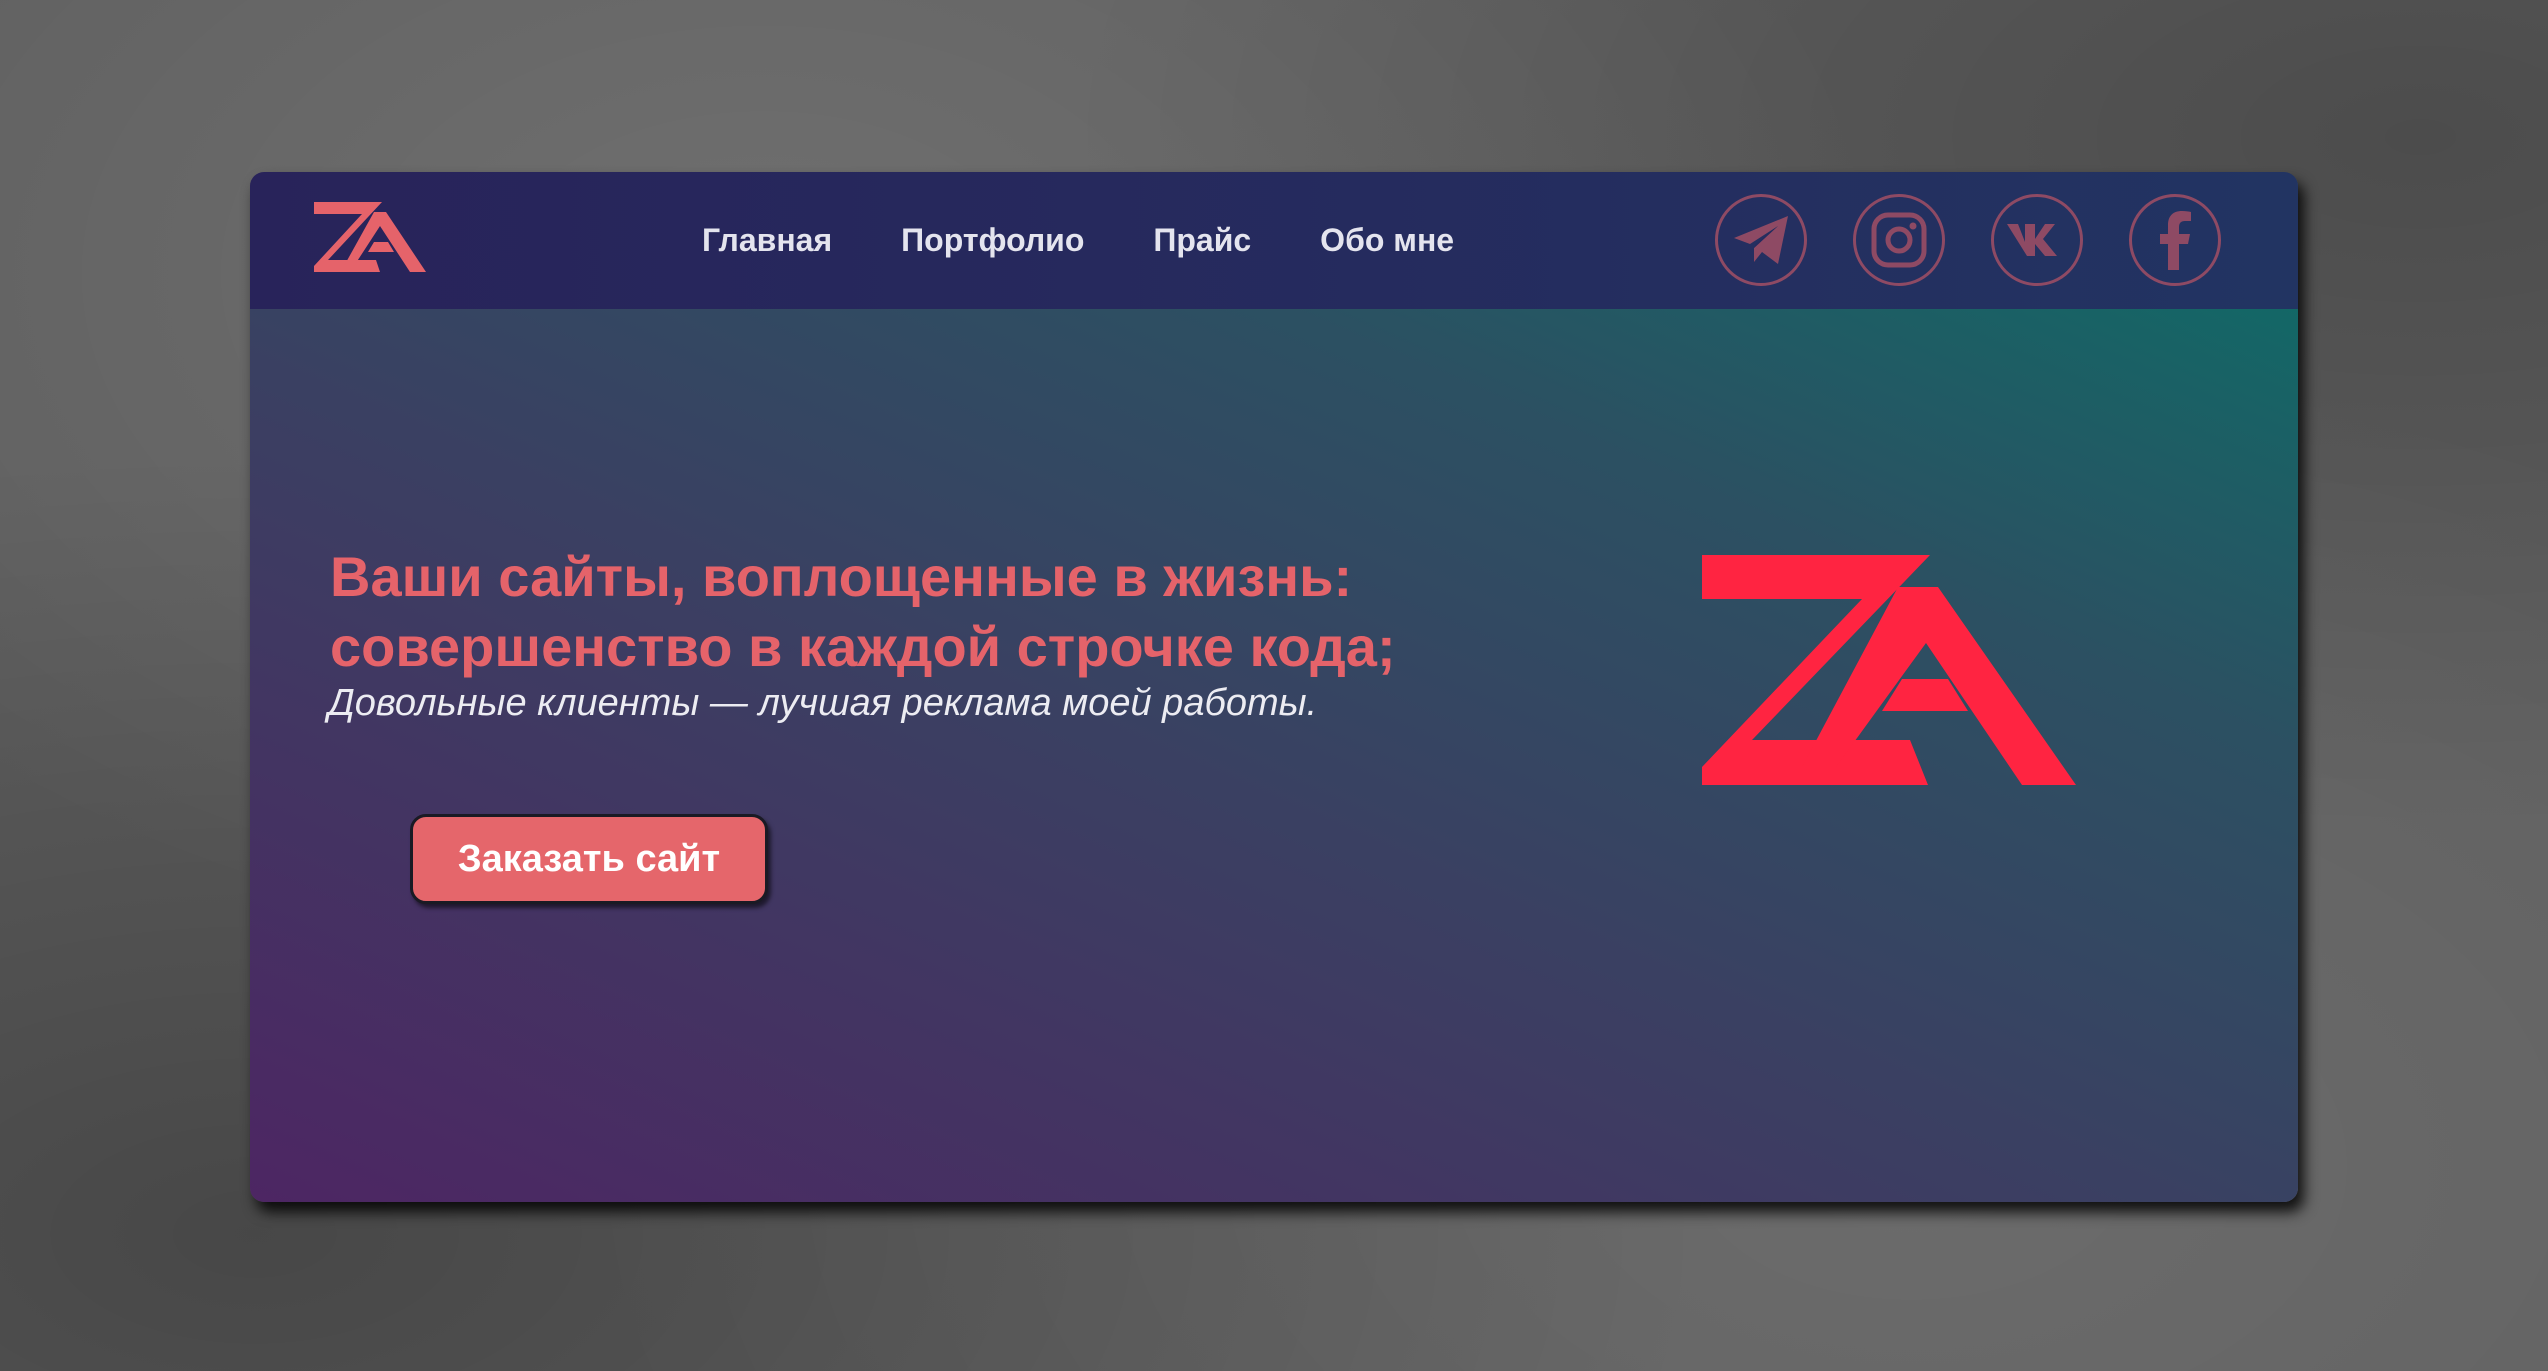 Image resolution: width=2548 pixels, height=1371 pixels. I want to click on instagram-icon, so click(1899, 240).